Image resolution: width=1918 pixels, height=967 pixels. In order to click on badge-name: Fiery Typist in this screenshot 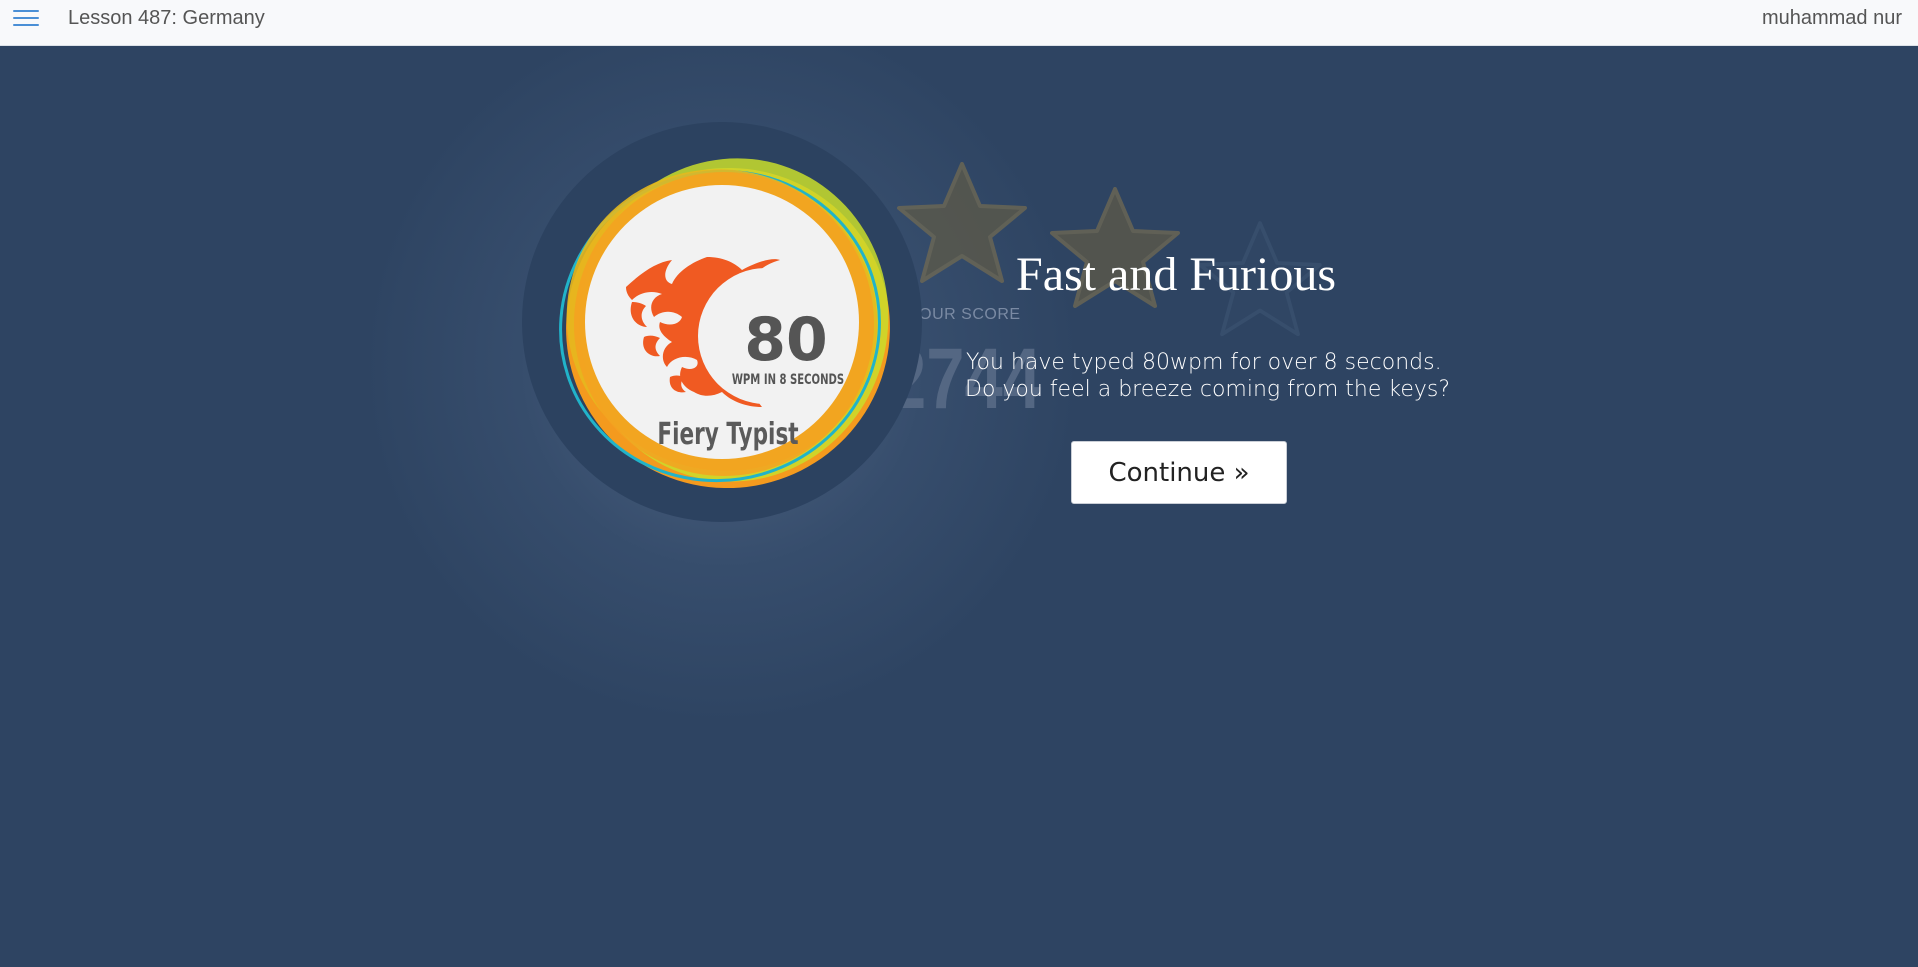, I will do `click(727, 435)`.